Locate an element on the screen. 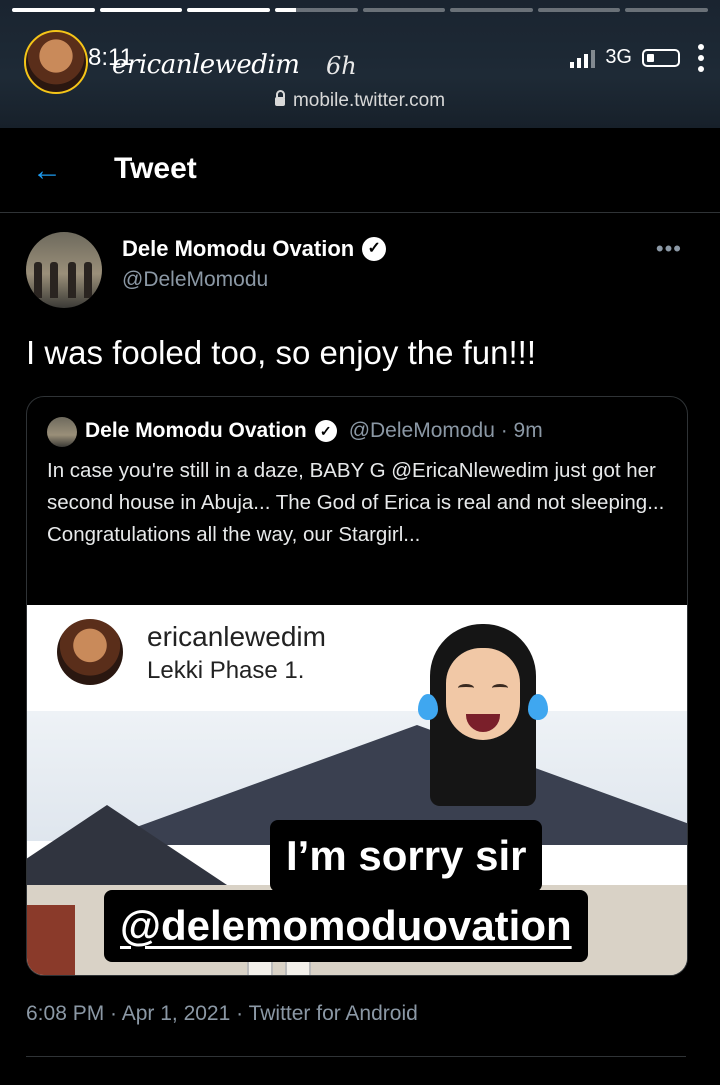 The image size is (720, 1085). author-name: Dele Momodu Ovation is located at coordinates (238, 249).